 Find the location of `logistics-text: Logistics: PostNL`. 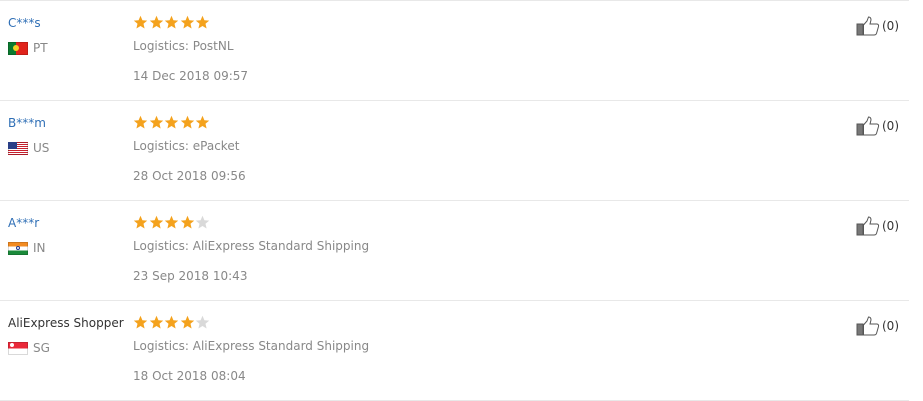

logistics-text: Logistics: PostNL is located at coordinates (183, 46).